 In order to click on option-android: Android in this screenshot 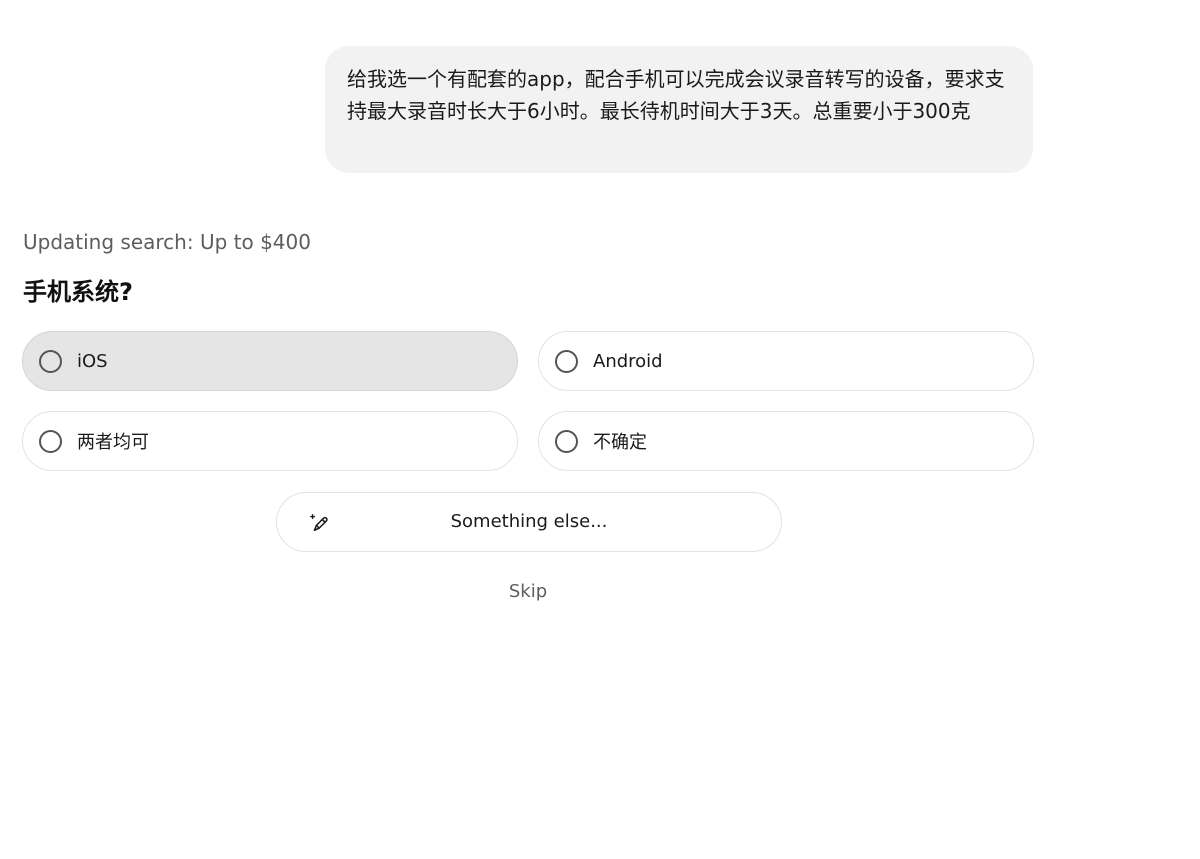, I will do `click(786, 361)`.